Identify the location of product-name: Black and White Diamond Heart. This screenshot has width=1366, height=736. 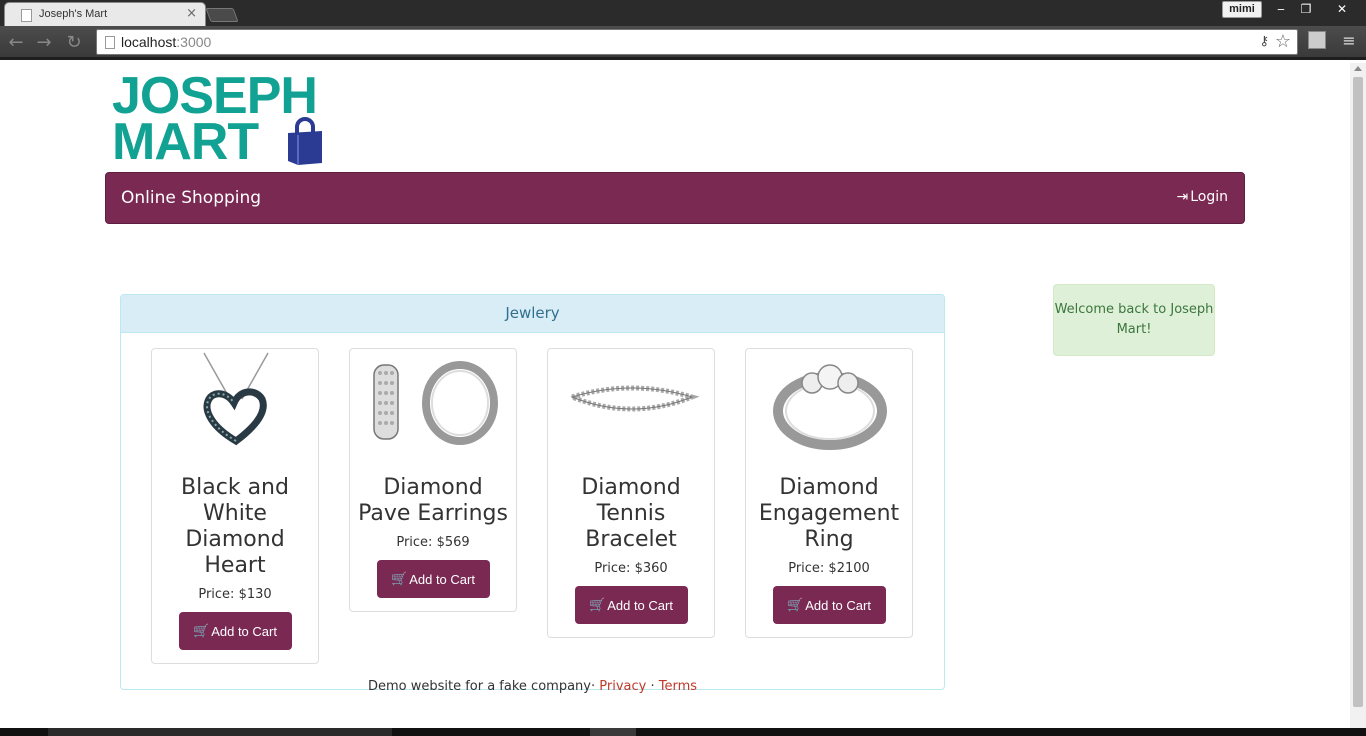
(235, 526).